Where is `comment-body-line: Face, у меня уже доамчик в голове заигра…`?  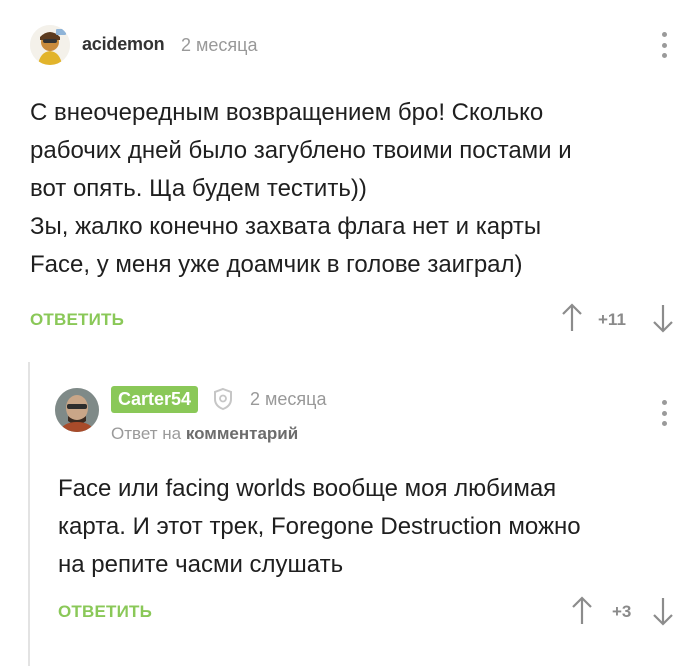 comment-body-line: Face, у меня уже доамчик в голове заигра… is located at coordinates (276, 264).